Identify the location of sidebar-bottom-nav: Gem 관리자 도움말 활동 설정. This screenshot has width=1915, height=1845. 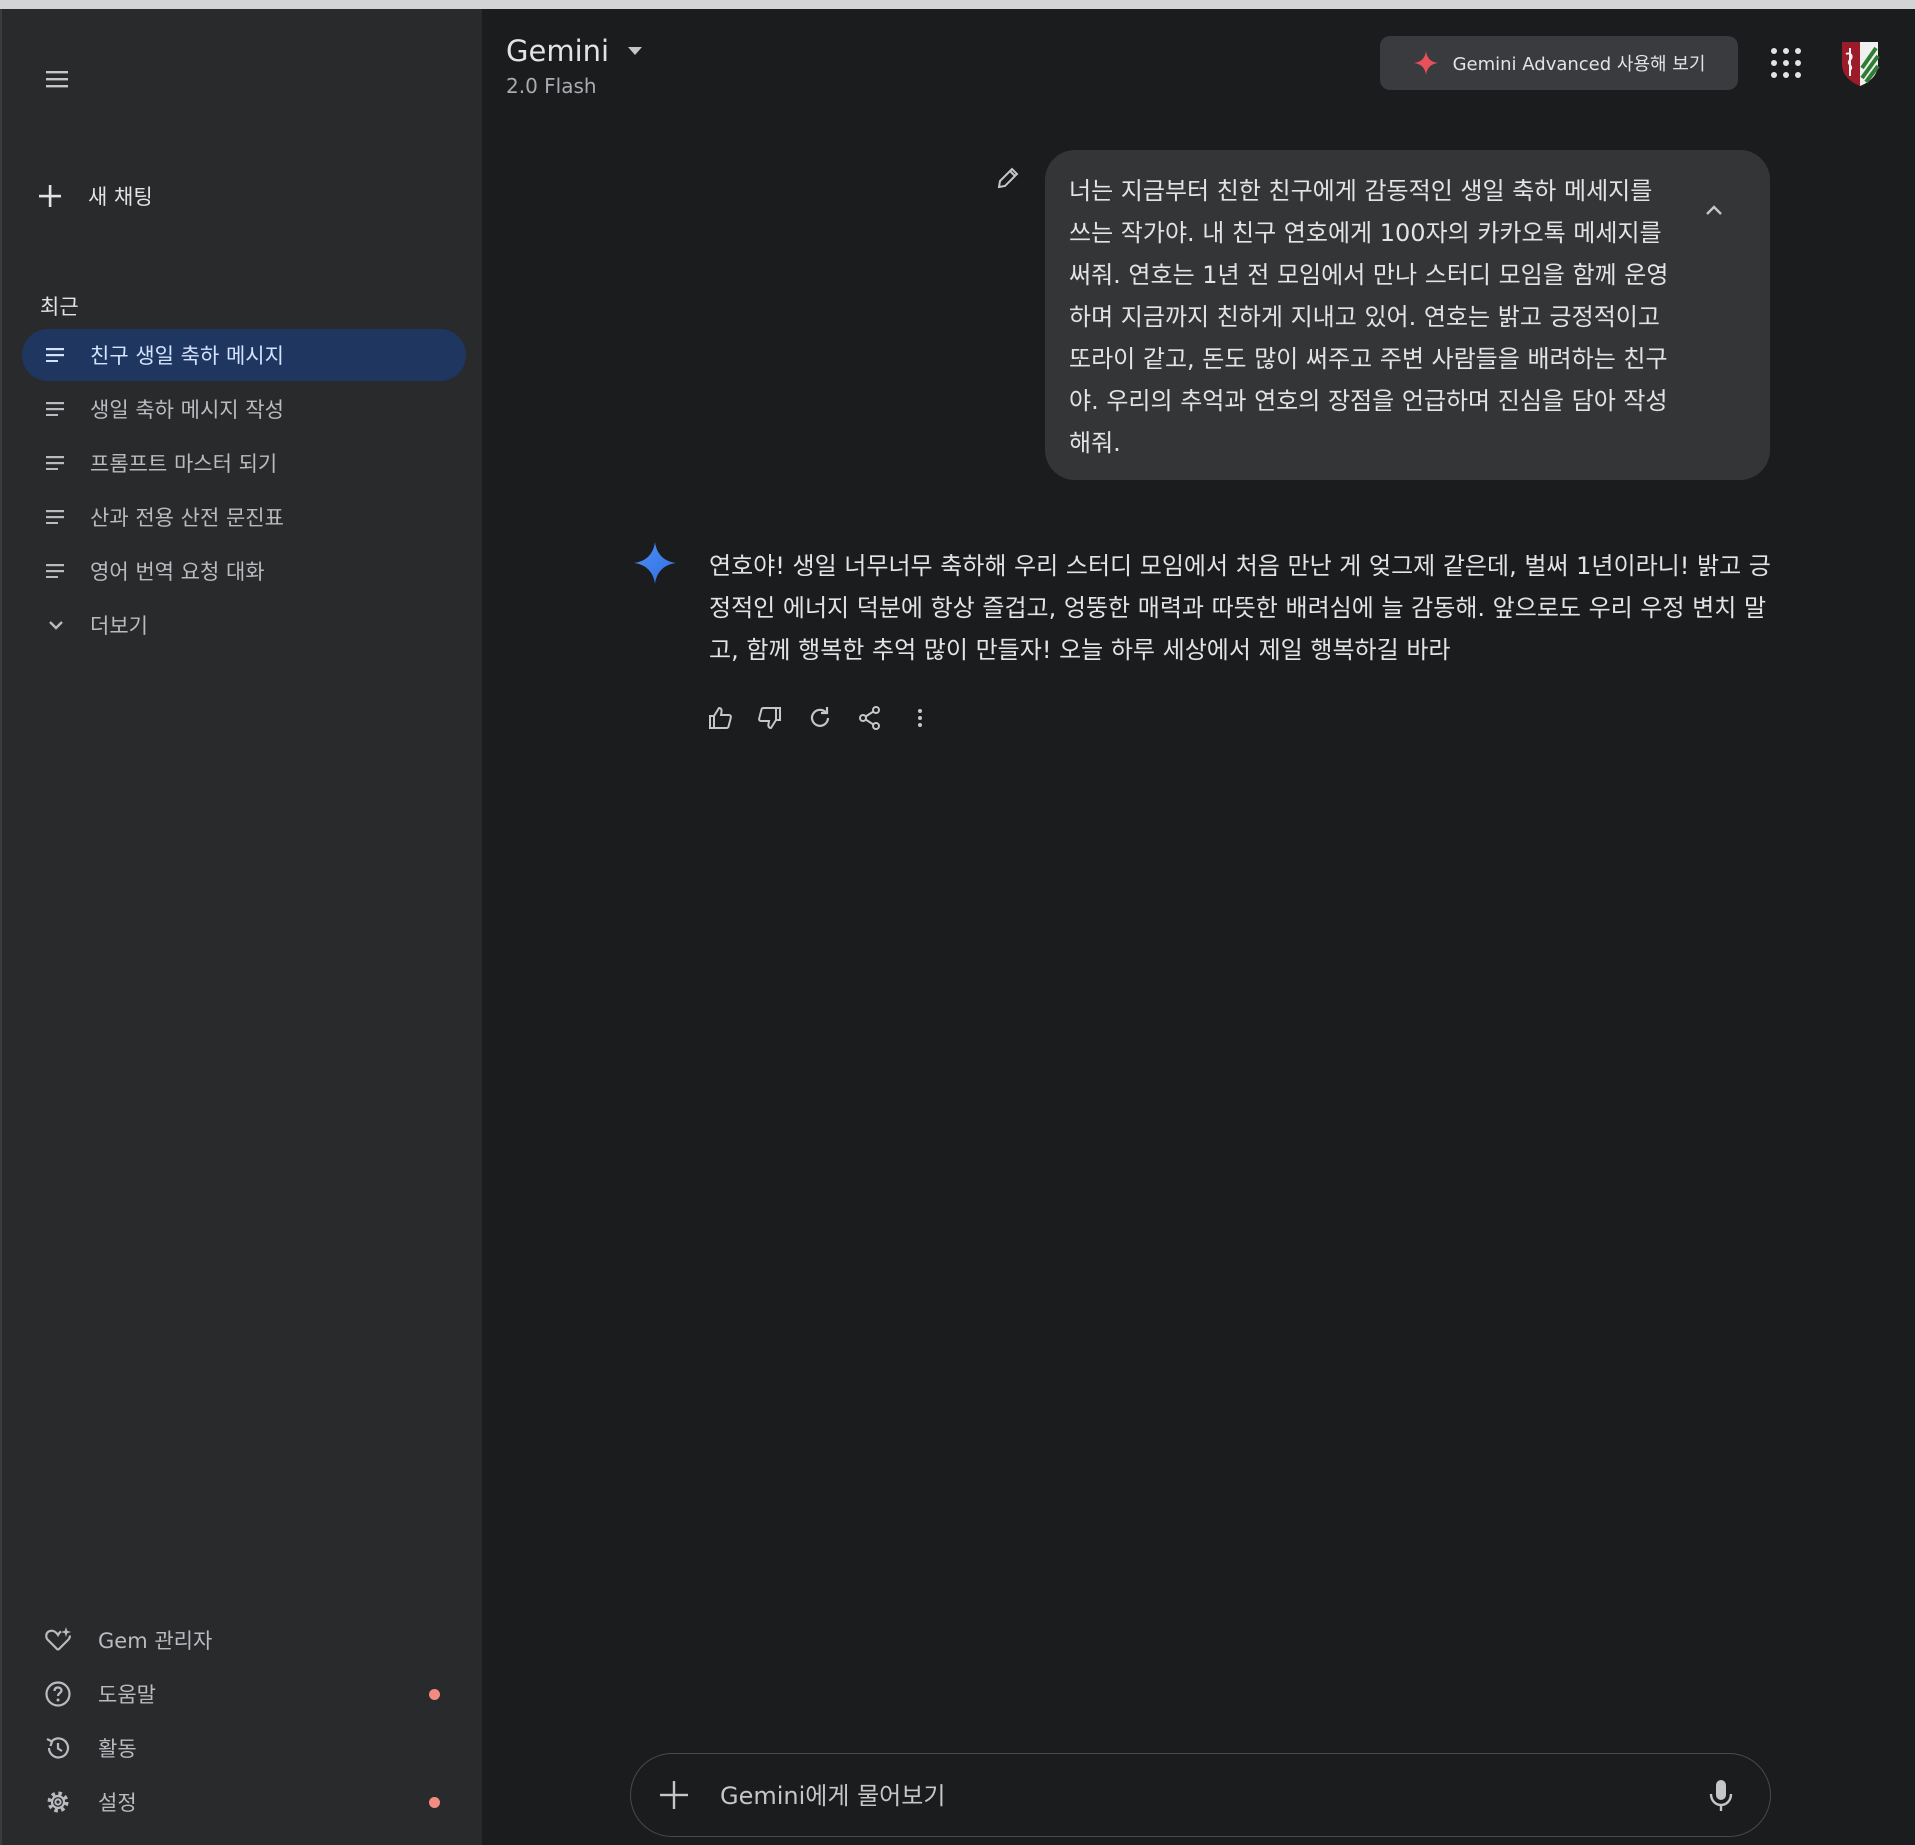
(244, 1721).